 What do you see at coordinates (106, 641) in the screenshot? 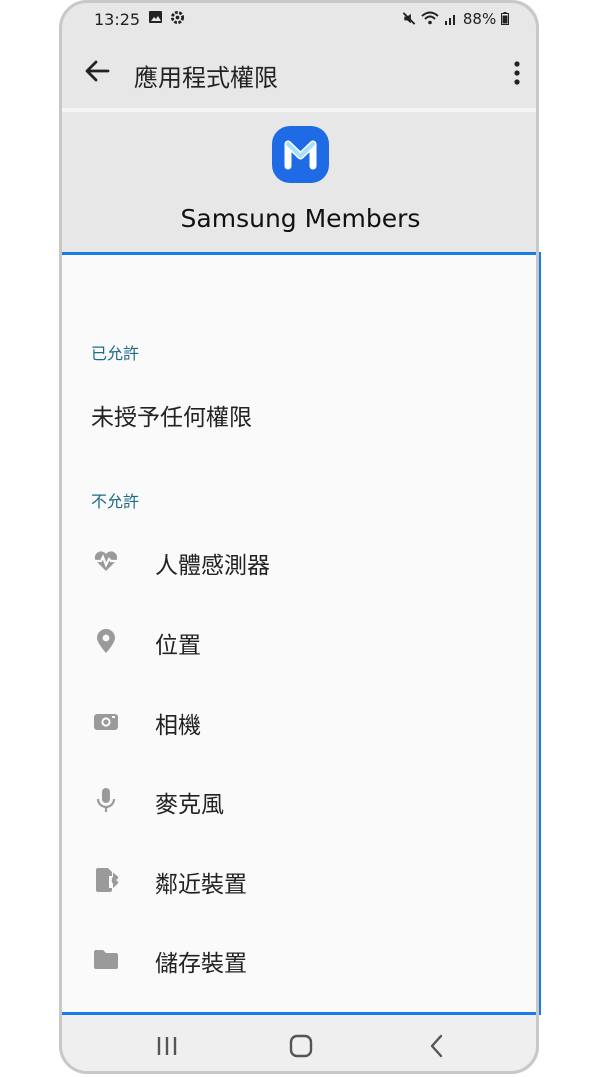
I see `location-pin-icon` at bounding box center [106, 641].